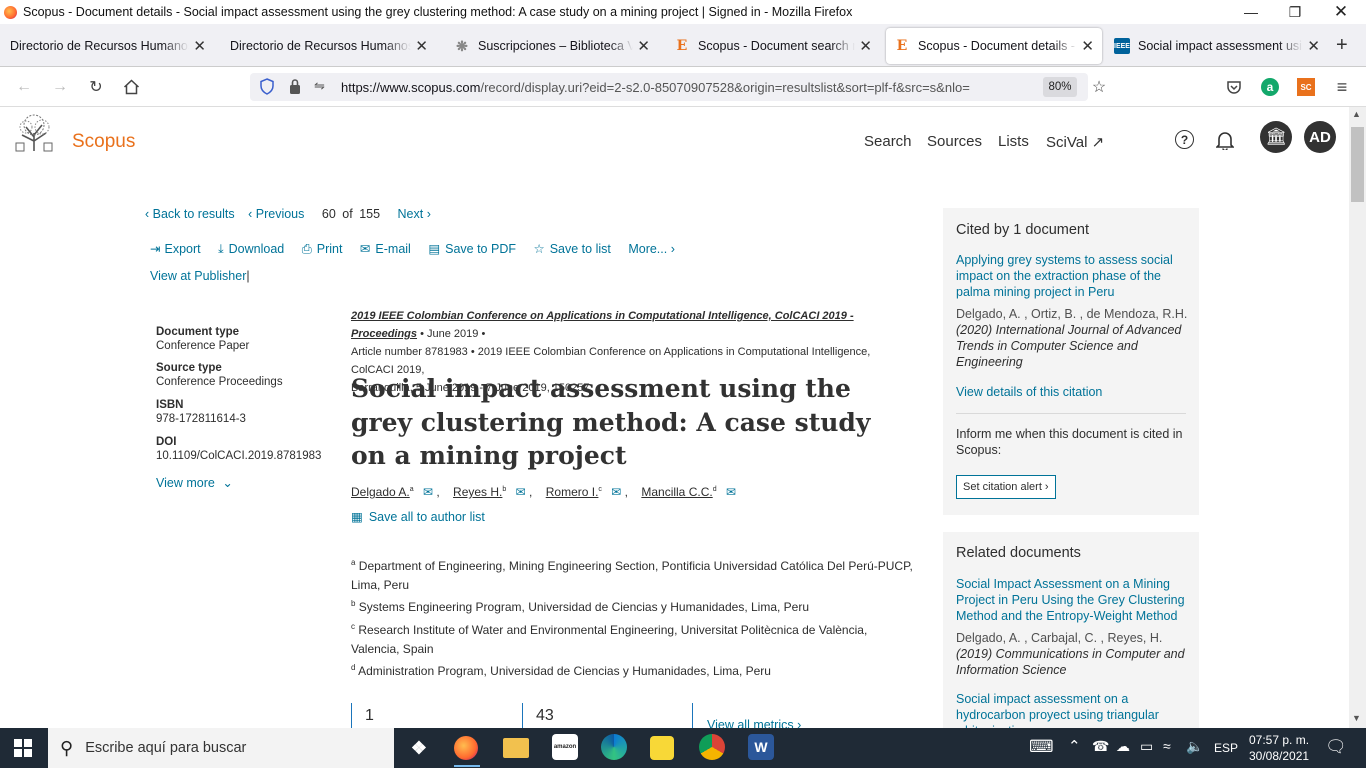 This screenshot has height=768, width=1366. I want to click on tab-suscripciones: ❋ Suscripciones – Biblioteca Virtu✕, so click(552, 46).